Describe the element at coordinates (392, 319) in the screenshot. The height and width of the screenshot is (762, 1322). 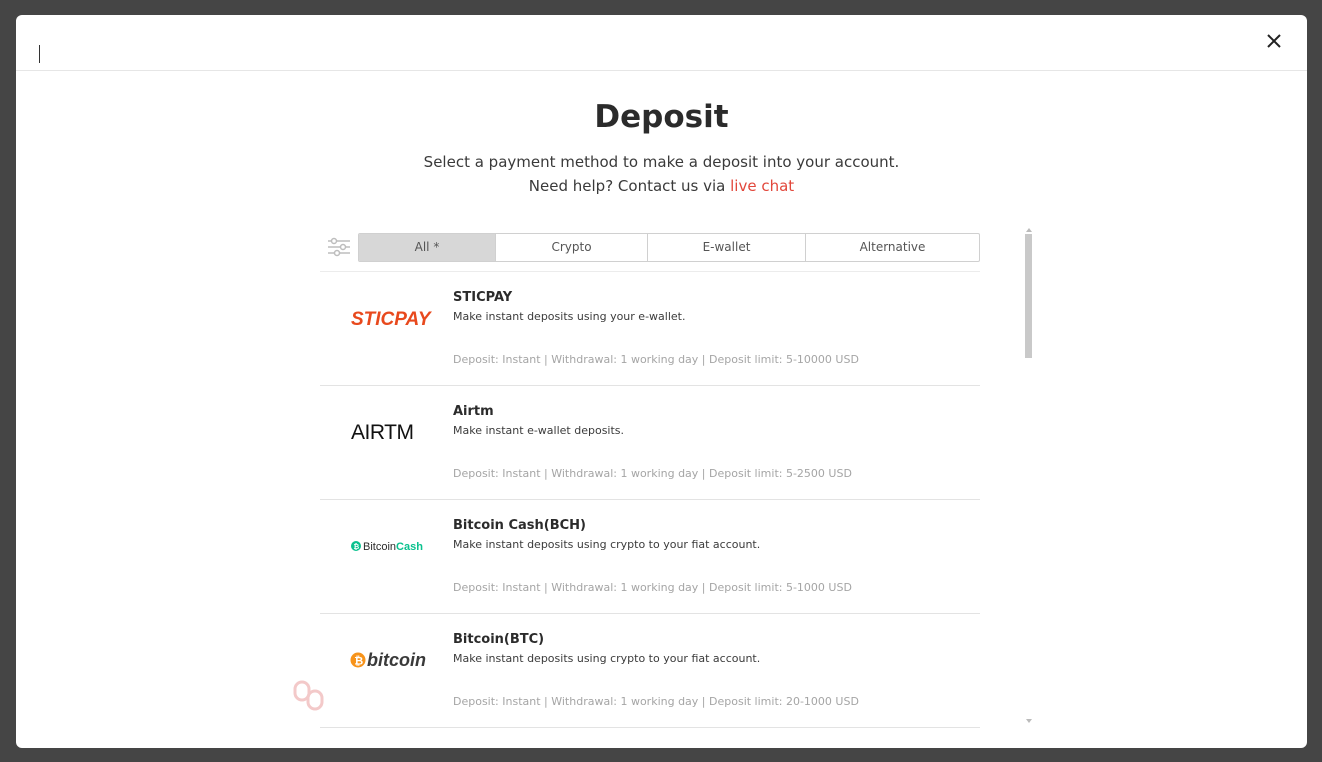
I see `svg-text: STICPAY` at that location.